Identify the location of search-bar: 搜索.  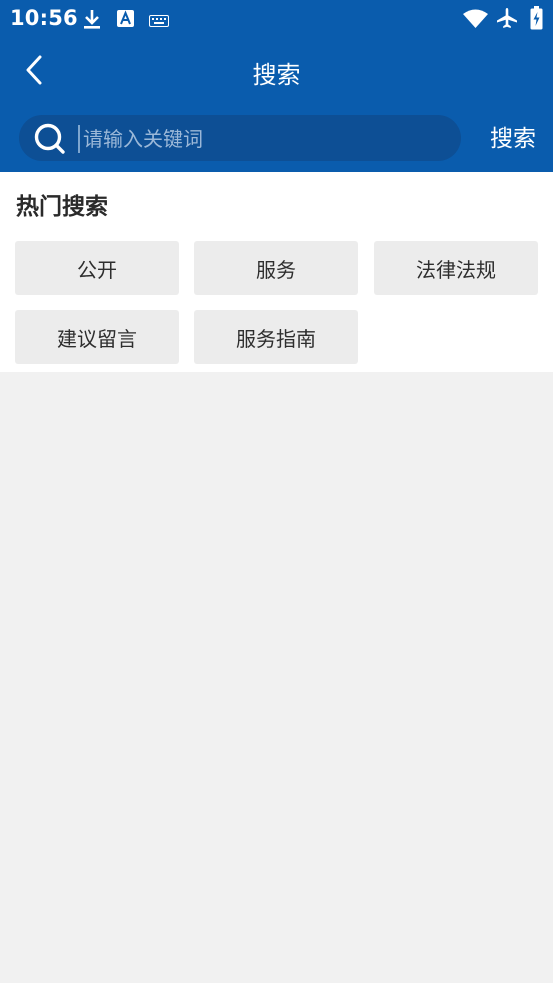
(276, 138).